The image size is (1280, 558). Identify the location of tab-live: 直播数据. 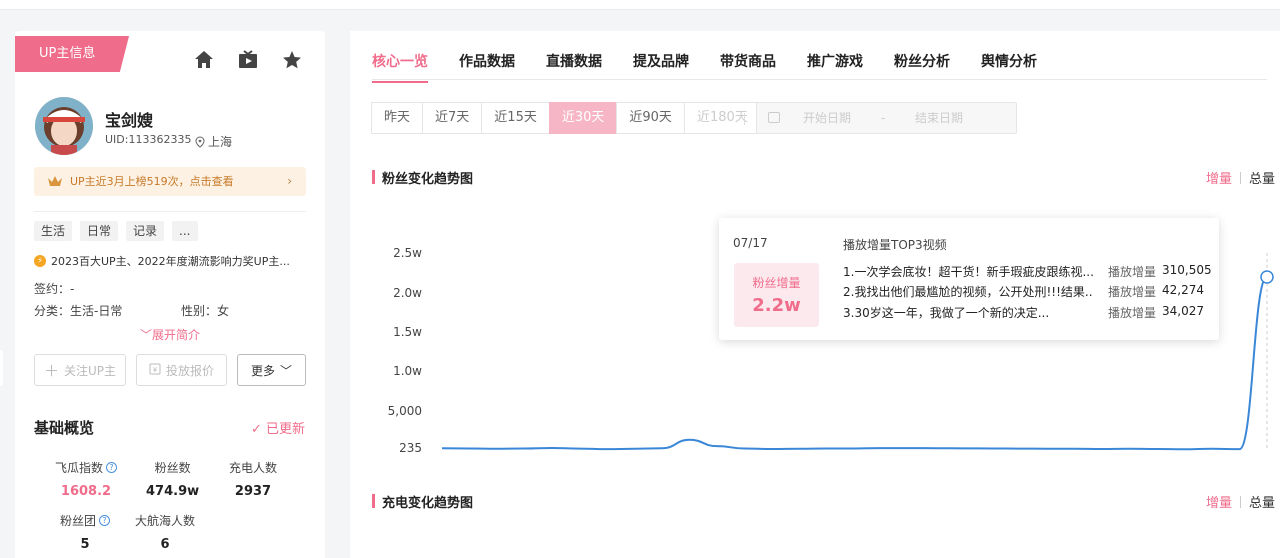
(574, 66).